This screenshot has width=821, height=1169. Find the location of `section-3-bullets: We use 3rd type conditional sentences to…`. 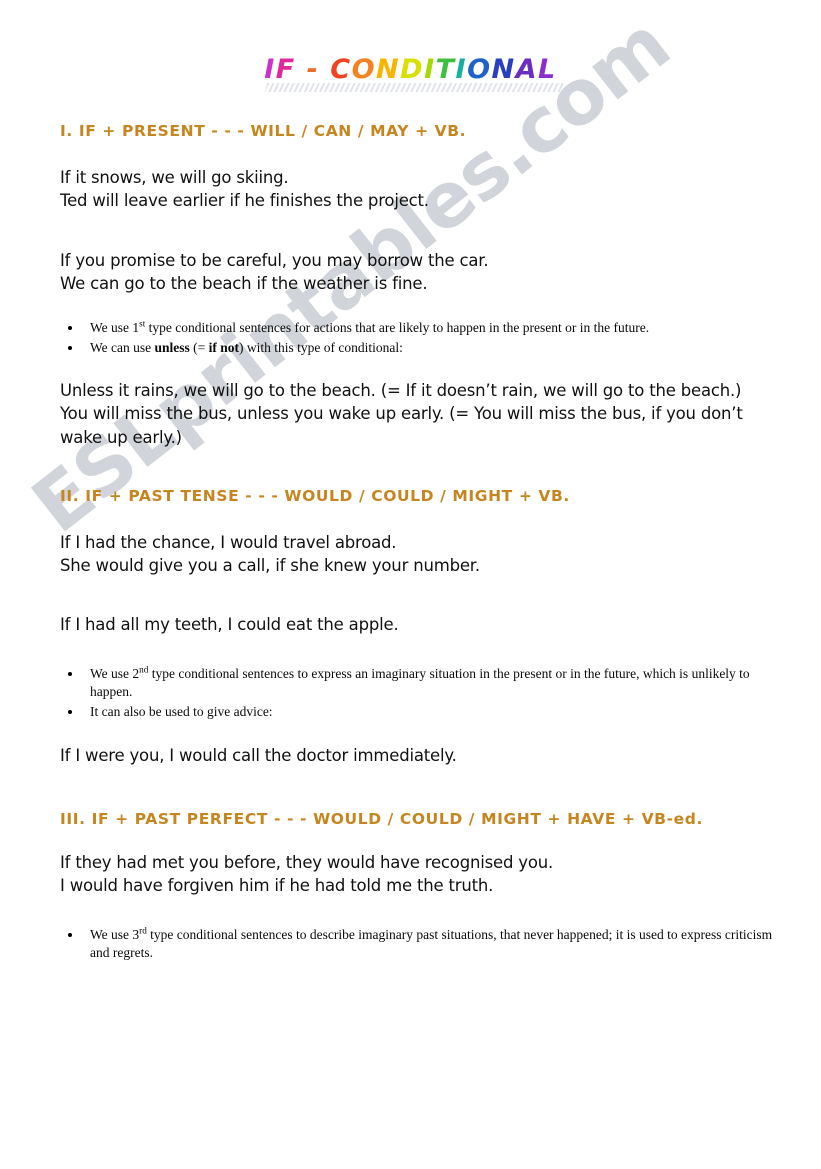

section-3-bullets: We use 3rd type conditional sentences to… is located at coordinates (425, 945).